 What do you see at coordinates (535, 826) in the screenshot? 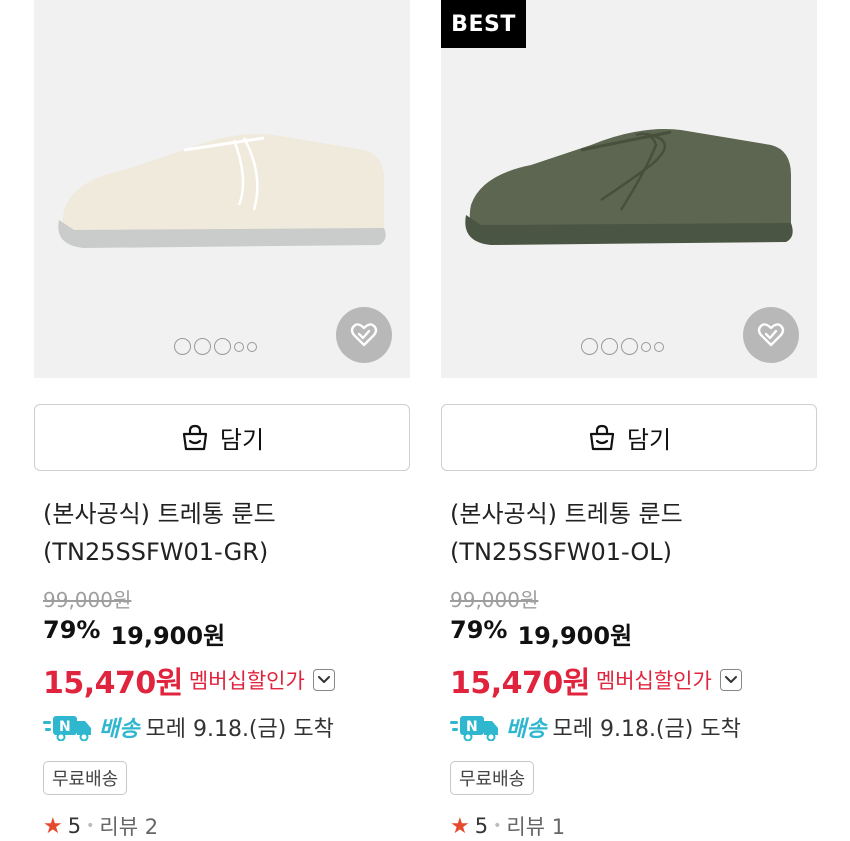
I see `review-count: 리뷰 1` at bounding box center [535, 826].